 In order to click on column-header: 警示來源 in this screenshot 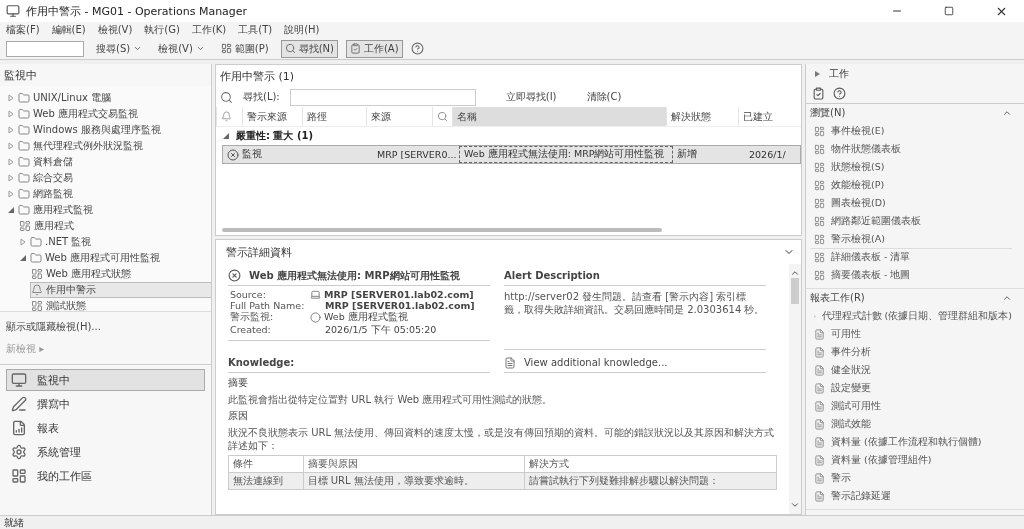, I will do `click(272, 116)`.